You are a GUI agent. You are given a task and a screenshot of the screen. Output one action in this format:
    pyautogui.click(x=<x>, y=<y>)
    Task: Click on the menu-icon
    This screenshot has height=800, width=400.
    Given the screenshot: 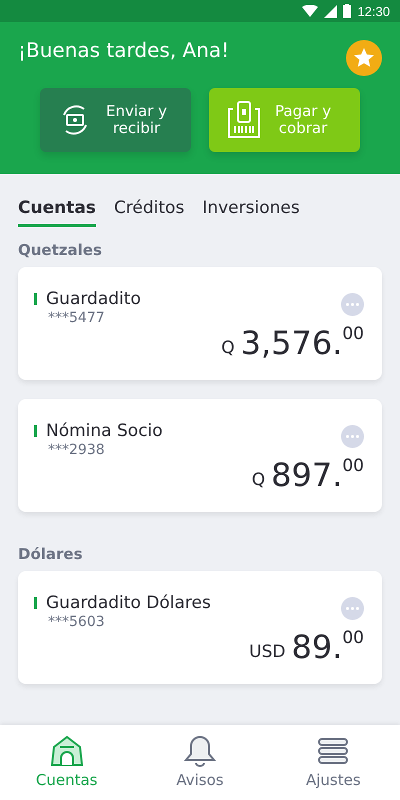 What is the action you would take?
    pyautogui.click(x=333, y=751)
    